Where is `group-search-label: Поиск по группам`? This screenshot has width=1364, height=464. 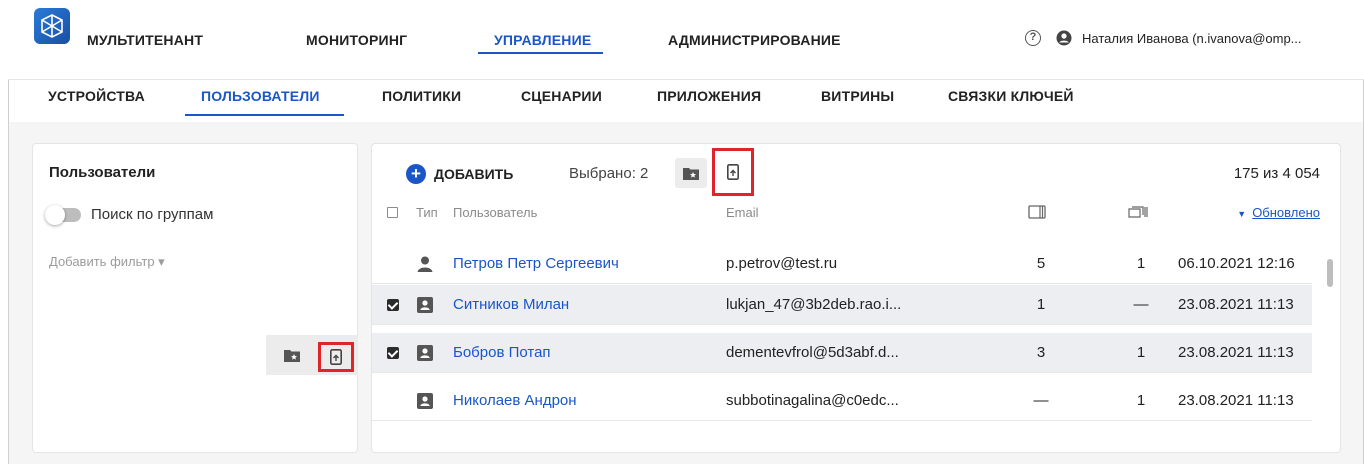 group-search-label: Поиск по группам is located at coordinates (152, 214).